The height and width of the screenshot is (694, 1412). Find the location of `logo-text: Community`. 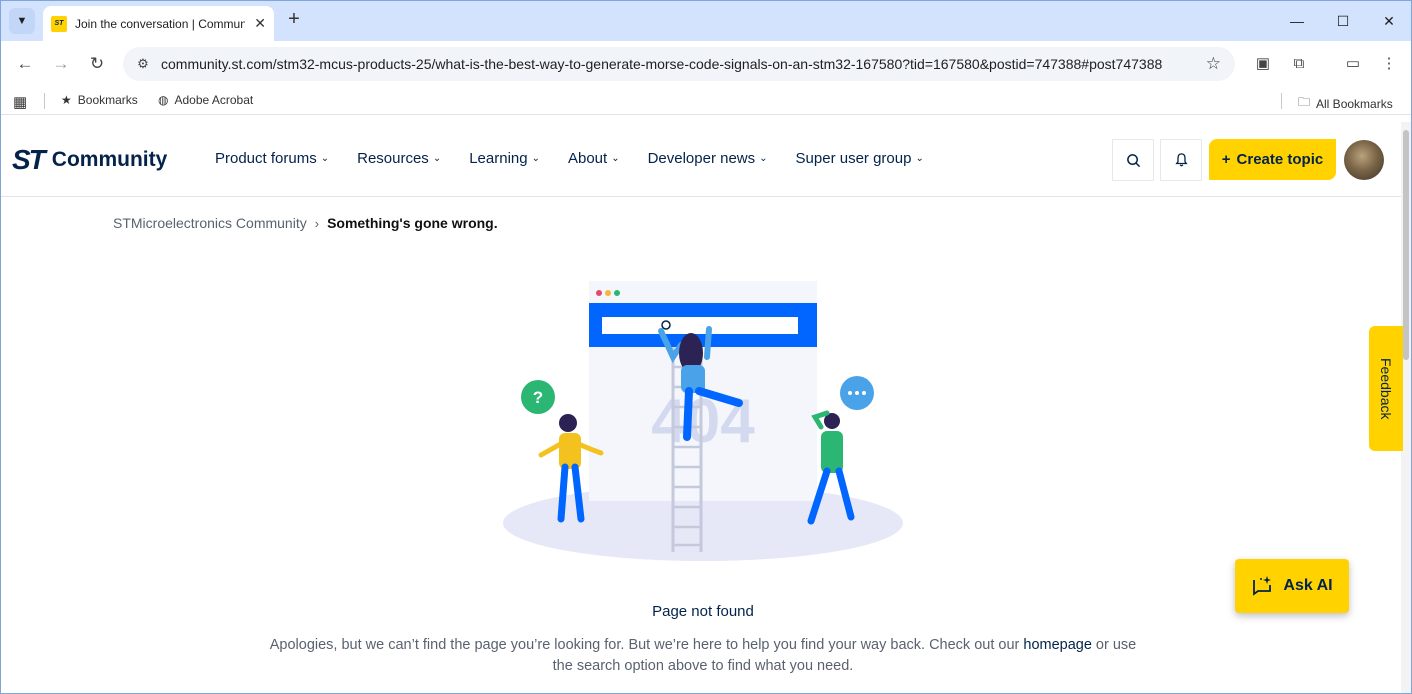

logo-text: Community is located at coordinates (109, 159).